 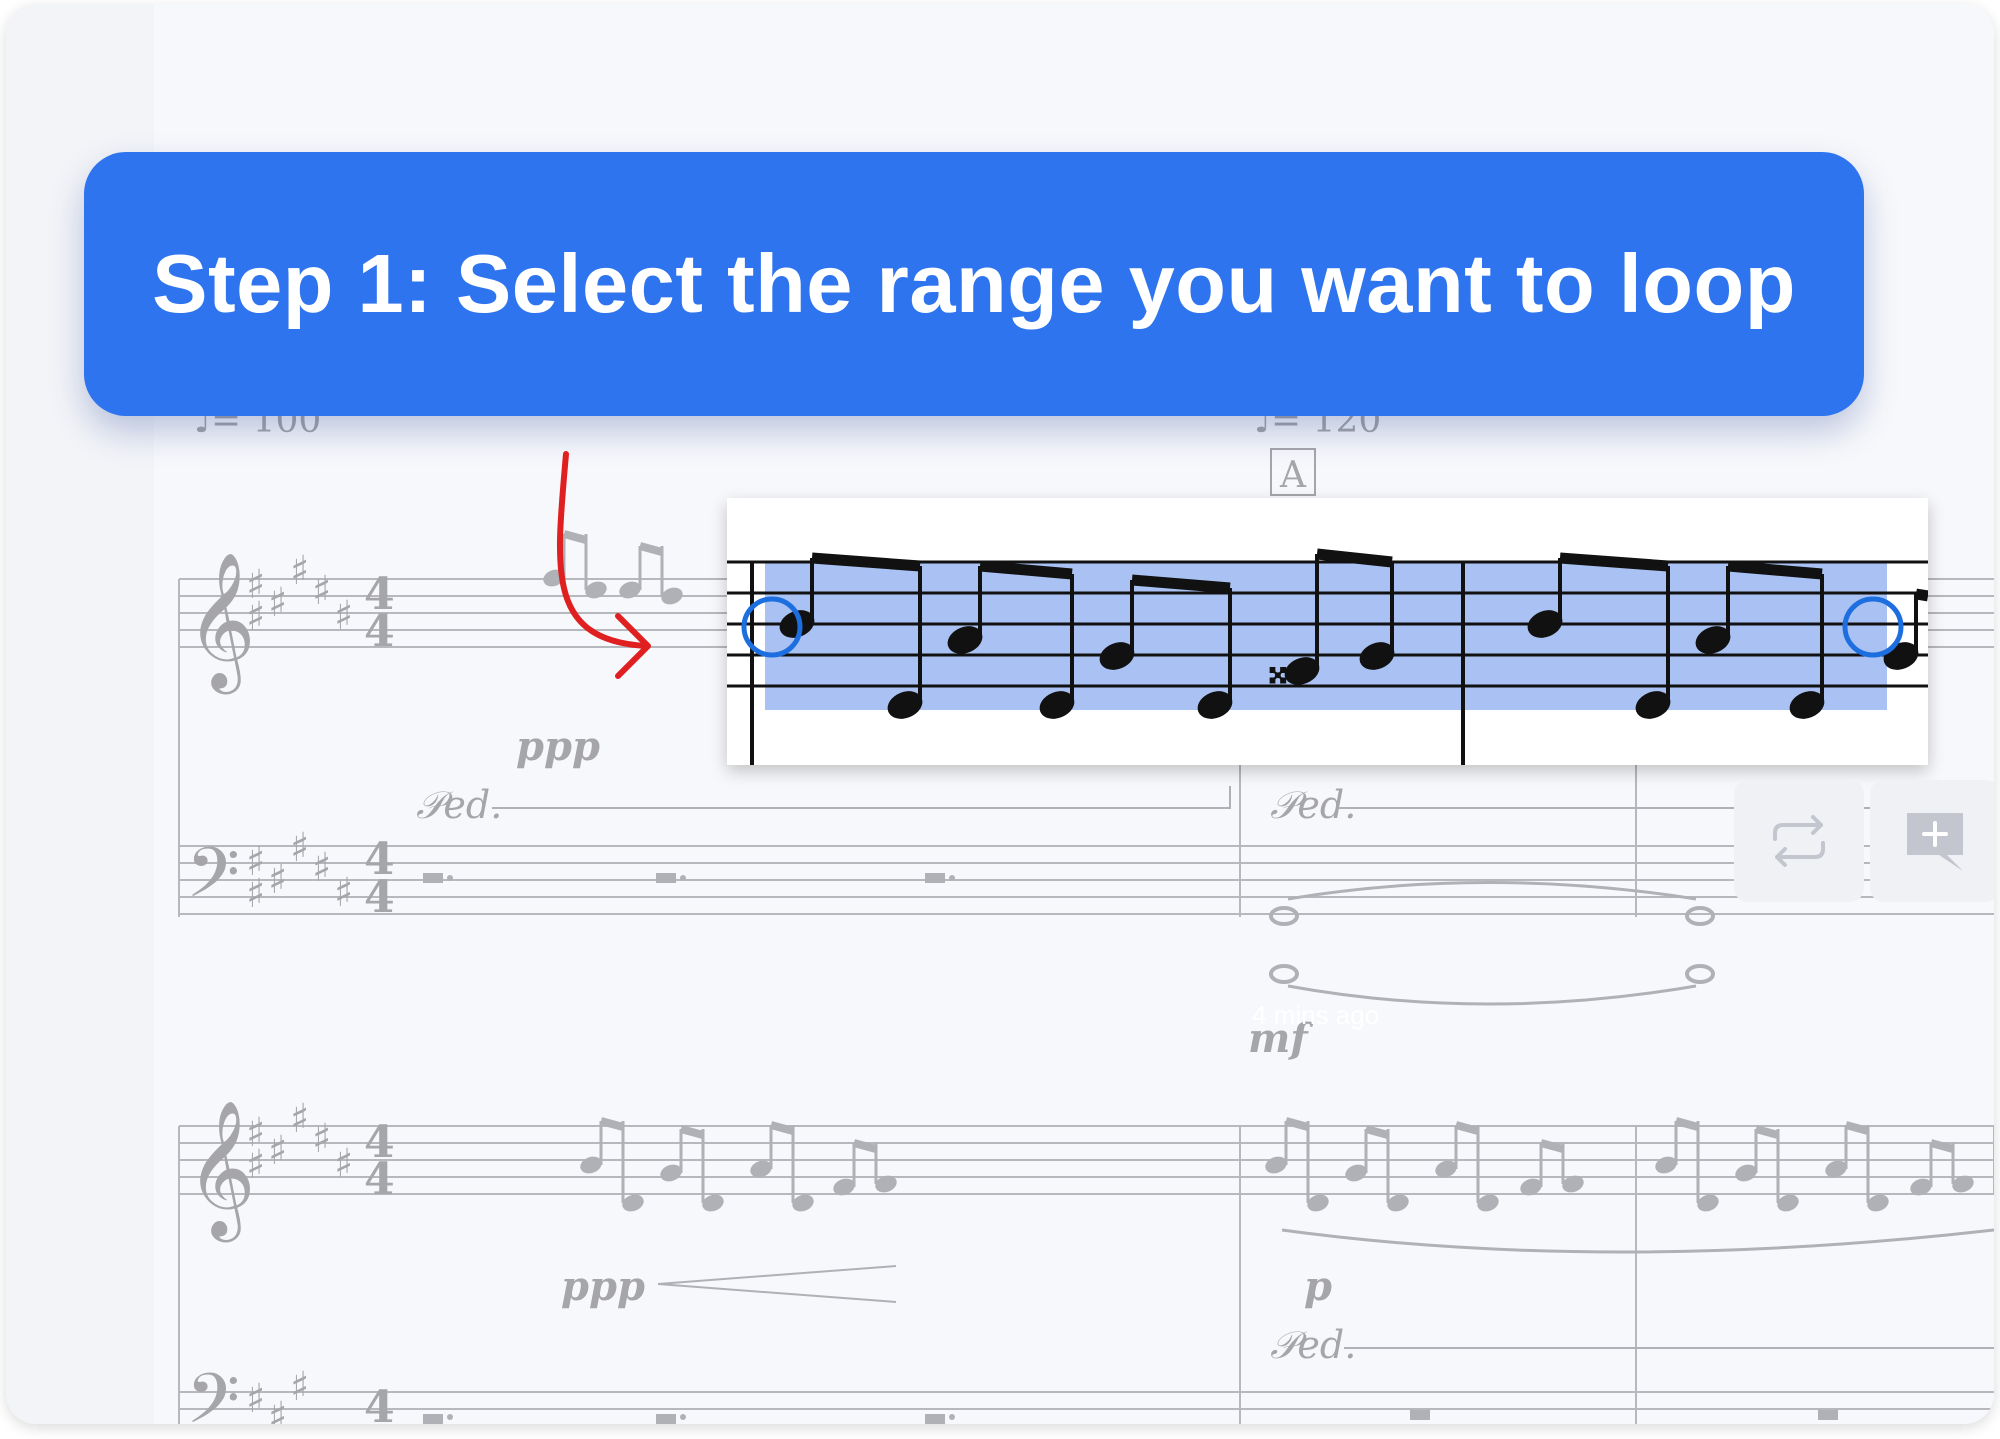 What do you see at coordinates (603, 565) in the screenshot?
I see `annotation-arrow-icon` at bounding box center [603, 565].